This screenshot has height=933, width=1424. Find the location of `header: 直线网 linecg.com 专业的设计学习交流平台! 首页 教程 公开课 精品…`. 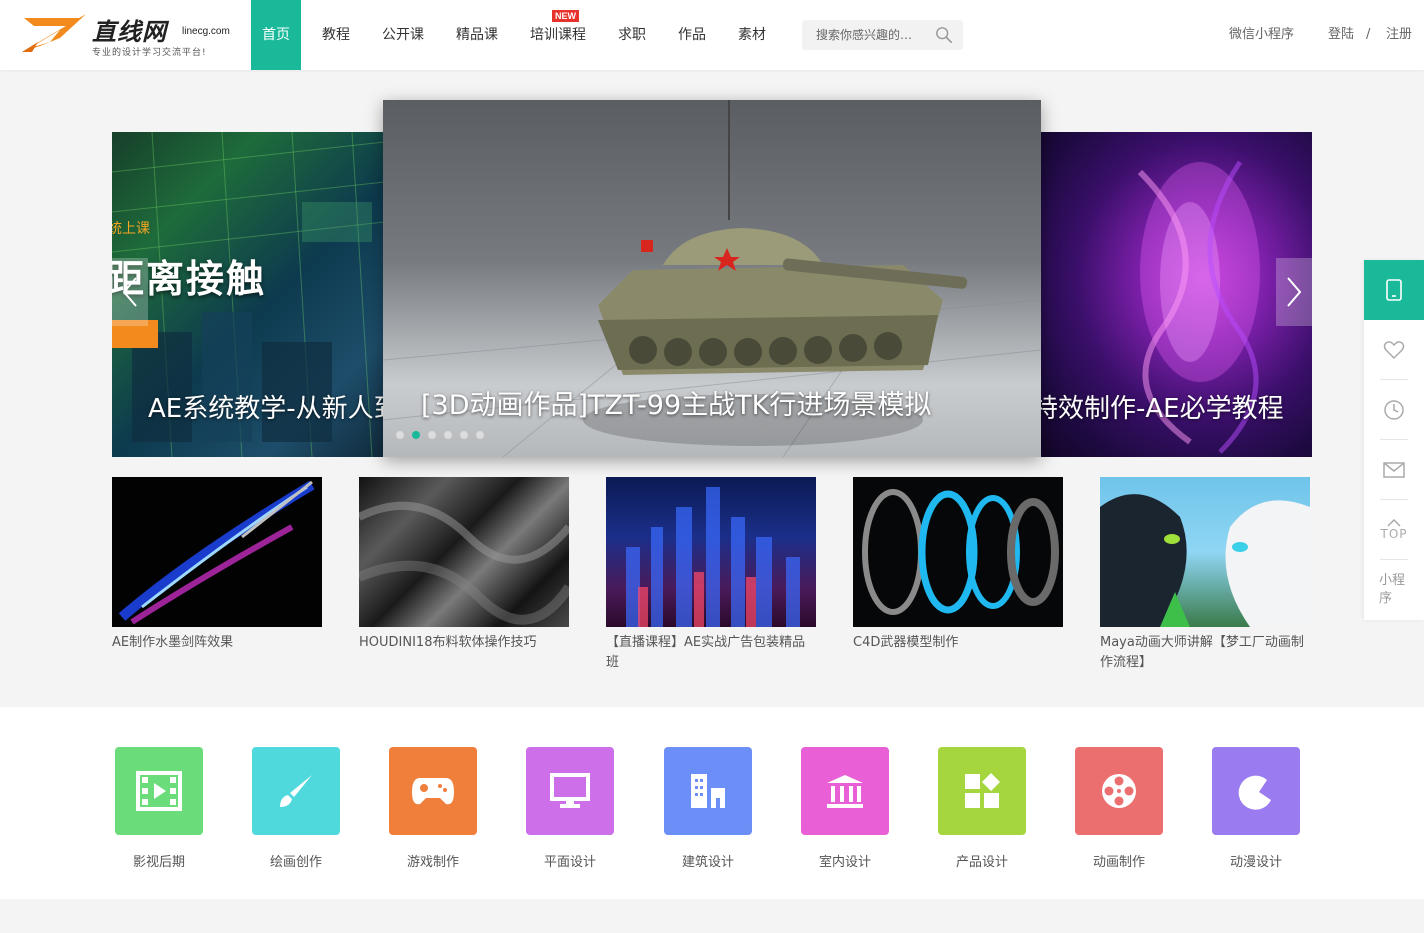

header: 直线网 linecg.com 专业的设计学习交流平台! 首页 教程 公开课 精品… is located at coordinates (712, 35).